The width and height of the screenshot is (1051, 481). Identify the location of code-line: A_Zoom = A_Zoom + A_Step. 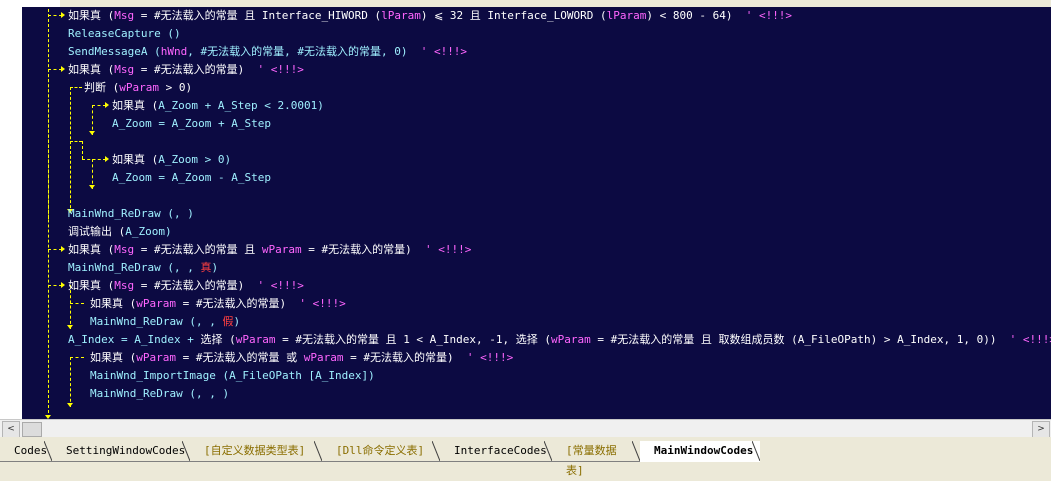
(191, 124).